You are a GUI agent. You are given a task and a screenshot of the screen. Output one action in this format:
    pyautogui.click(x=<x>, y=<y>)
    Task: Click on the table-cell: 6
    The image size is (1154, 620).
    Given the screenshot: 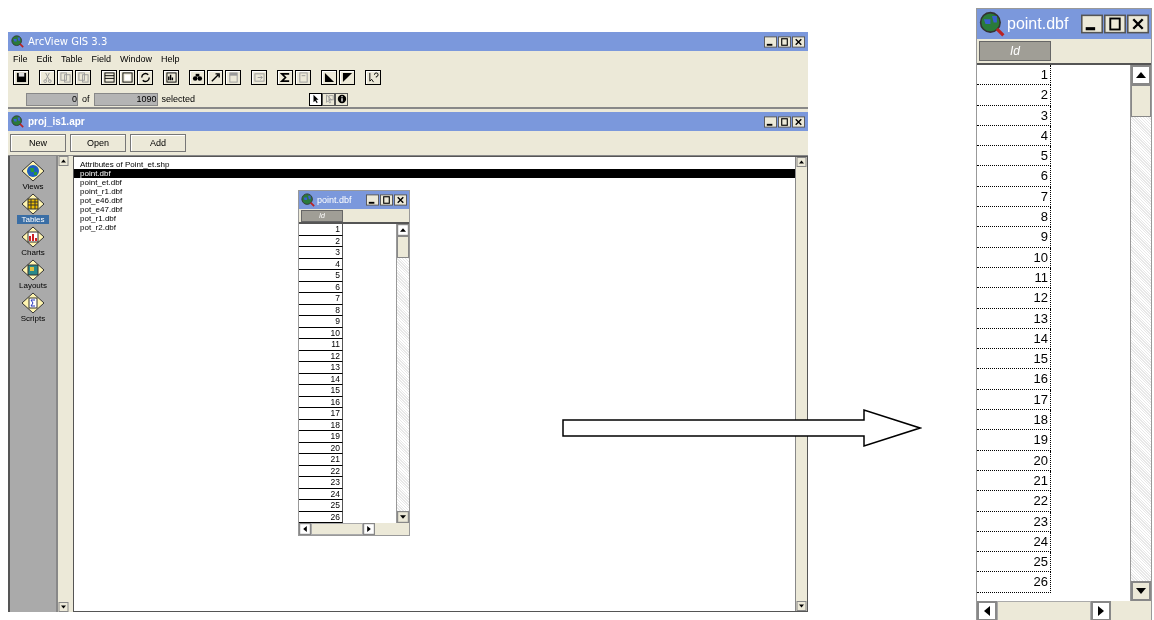 What is the action you would take?
    pyautogui.click(x=321, y=287)
    